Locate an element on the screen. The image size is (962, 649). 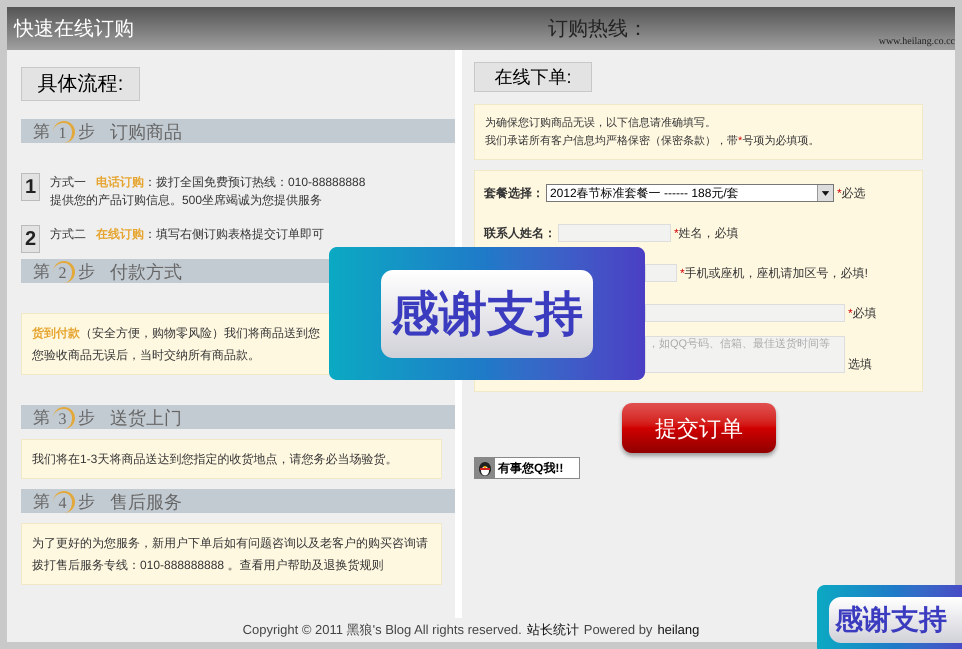
field-hint: *必选 is located at coordinates (851, 193).